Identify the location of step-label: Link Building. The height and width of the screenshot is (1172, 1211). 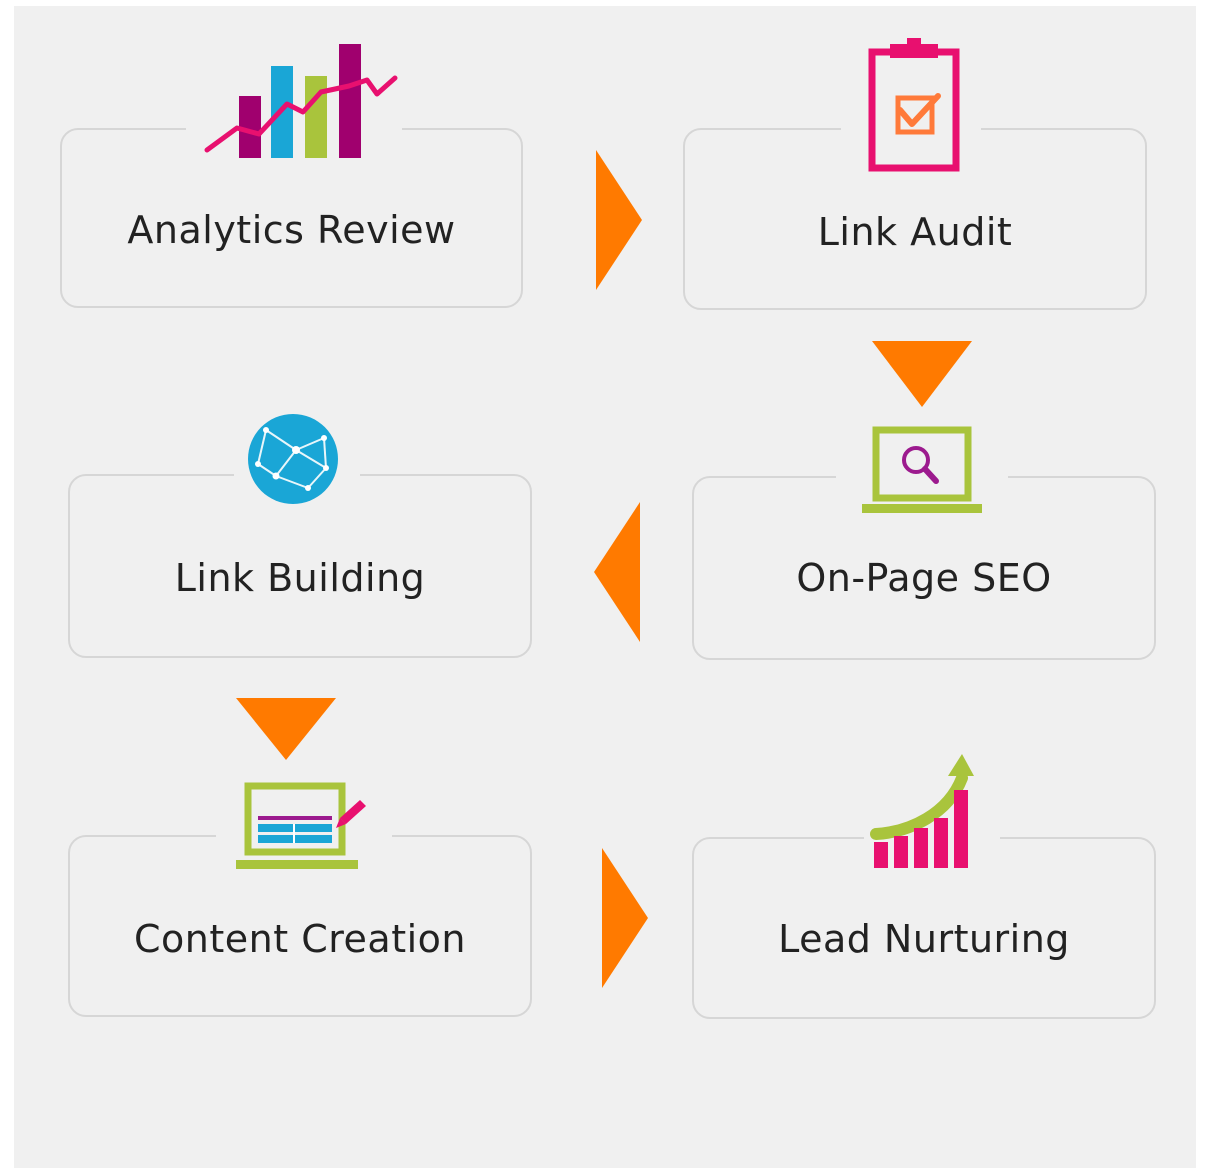
(300, 578).